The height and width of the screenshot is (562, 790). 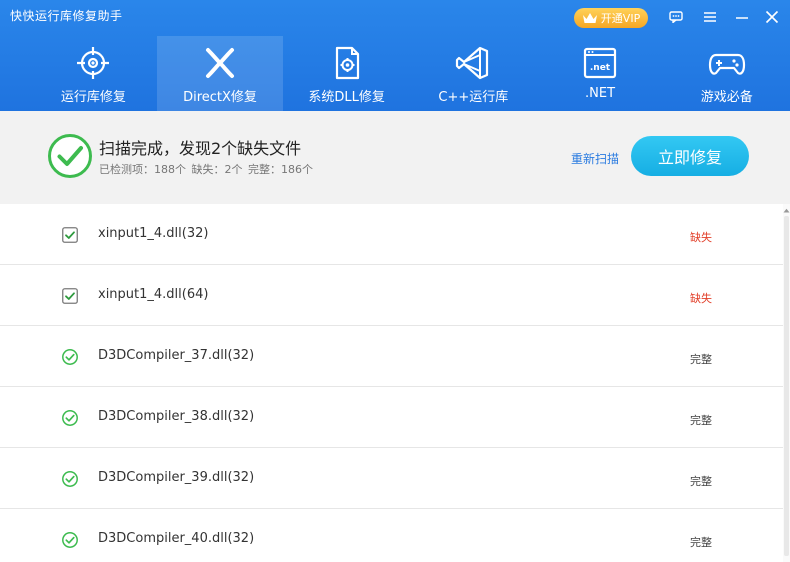 I want to click on scan-result-details: 已检测项：188个 缺失：2个 完整：186个, so click(x=207, y=169).